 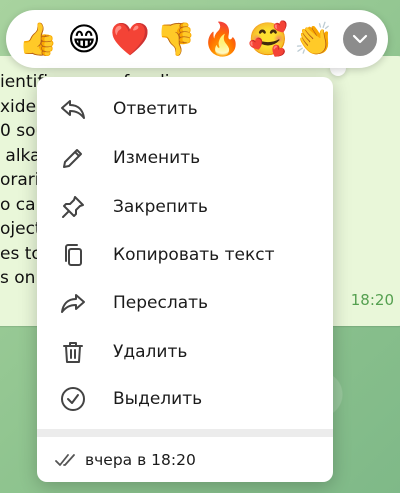 I want to click on reaction-smiling-hearts: 🥰, so click(x=268, y=39).